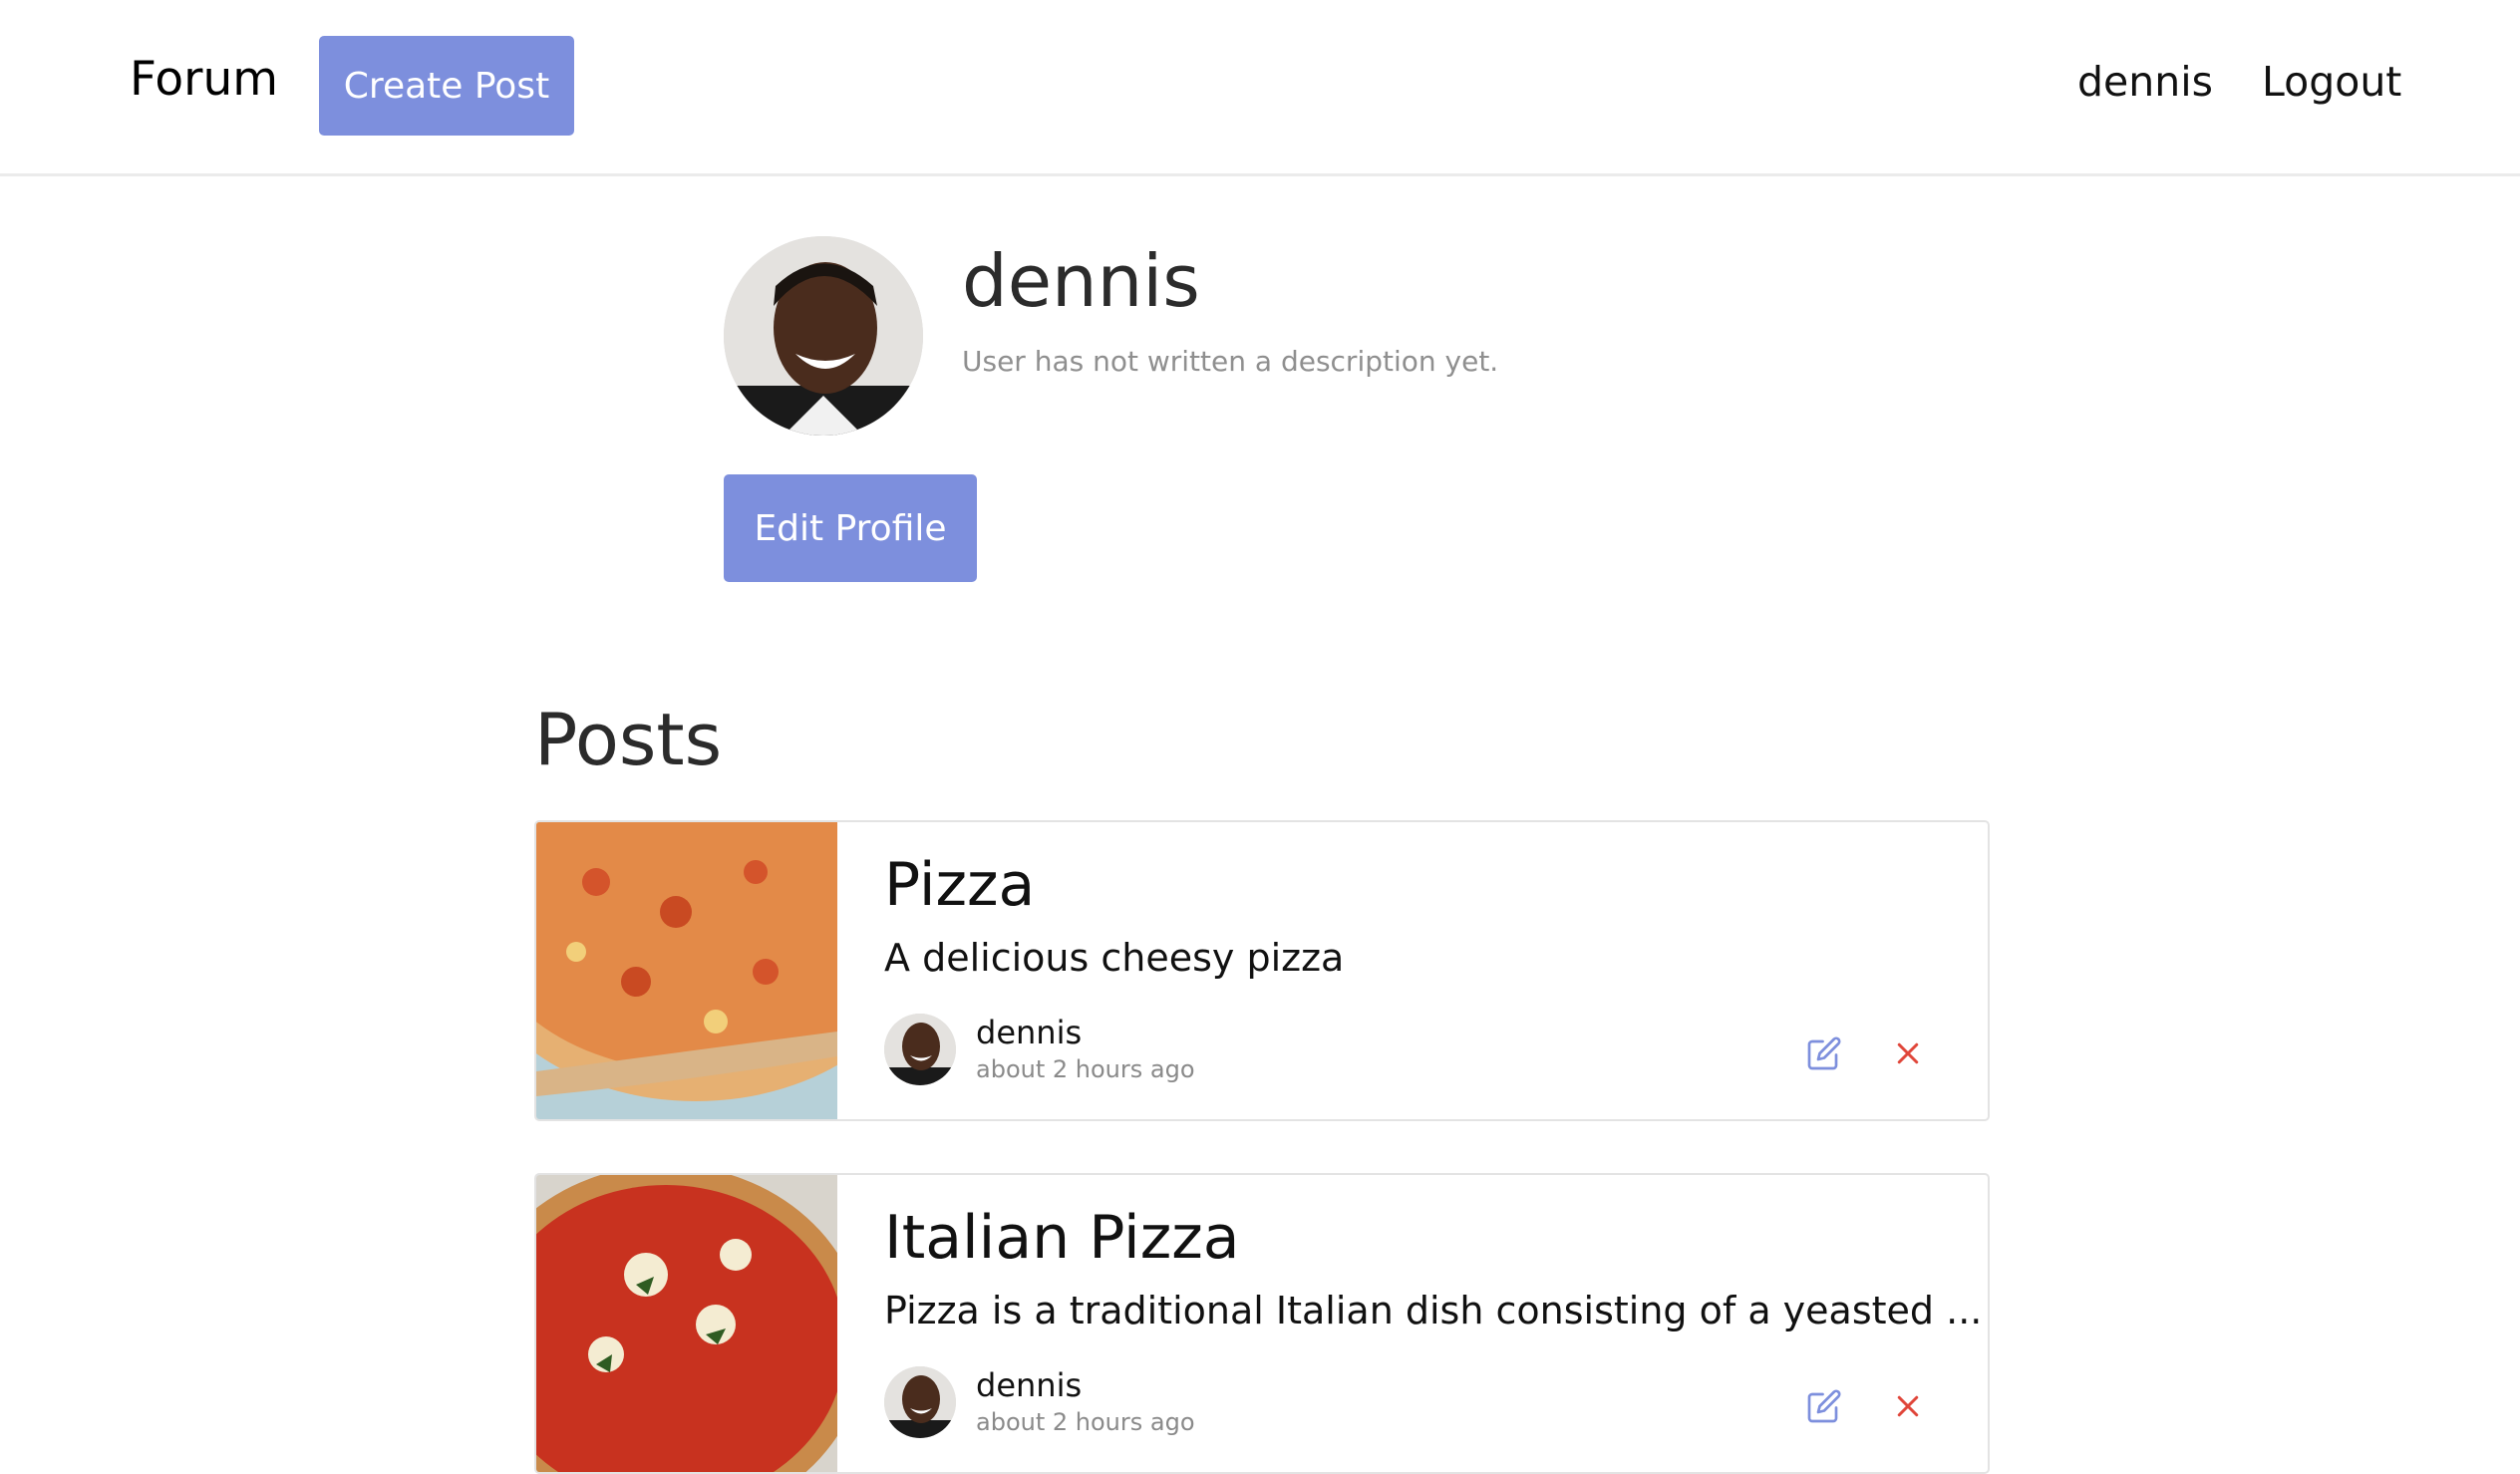 The image size is (2520, 1474). Describe the element at coordinates (204, 79) in the screenshot. I see `brand-logo: Forum` at that location.